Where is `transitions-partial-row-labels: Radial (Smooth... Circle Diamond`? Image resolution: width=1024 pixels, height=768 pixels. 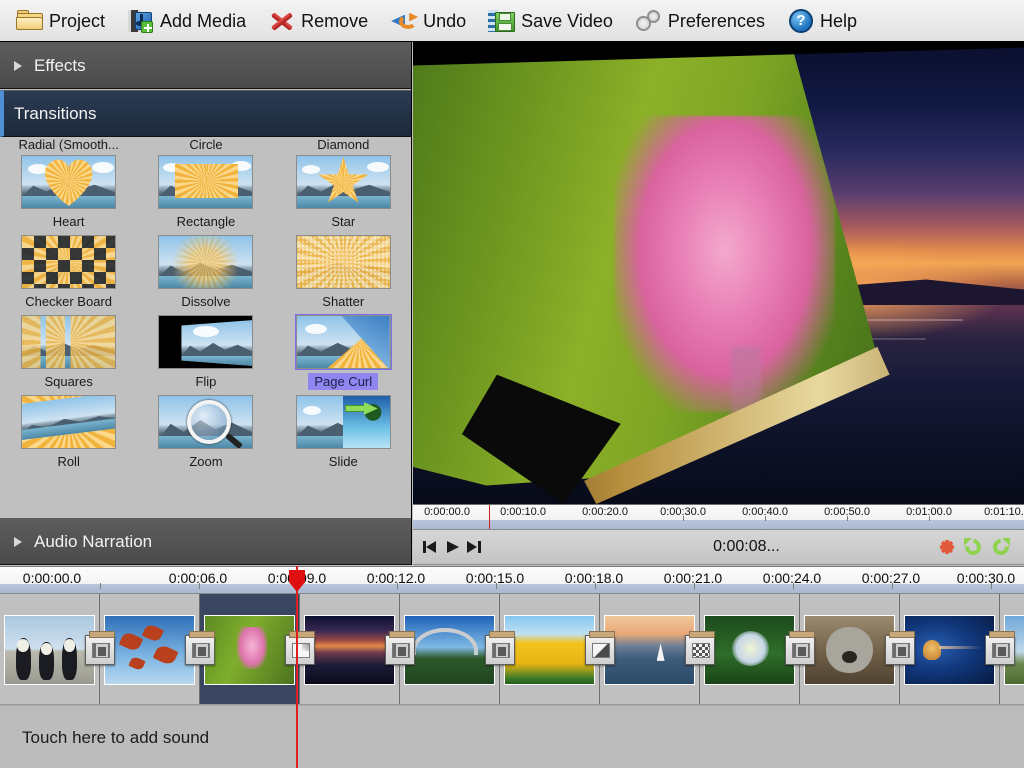
transitions-partial-row-labels: Radial (Smooth... Circle Diamond is located at coordinates (205, 146).